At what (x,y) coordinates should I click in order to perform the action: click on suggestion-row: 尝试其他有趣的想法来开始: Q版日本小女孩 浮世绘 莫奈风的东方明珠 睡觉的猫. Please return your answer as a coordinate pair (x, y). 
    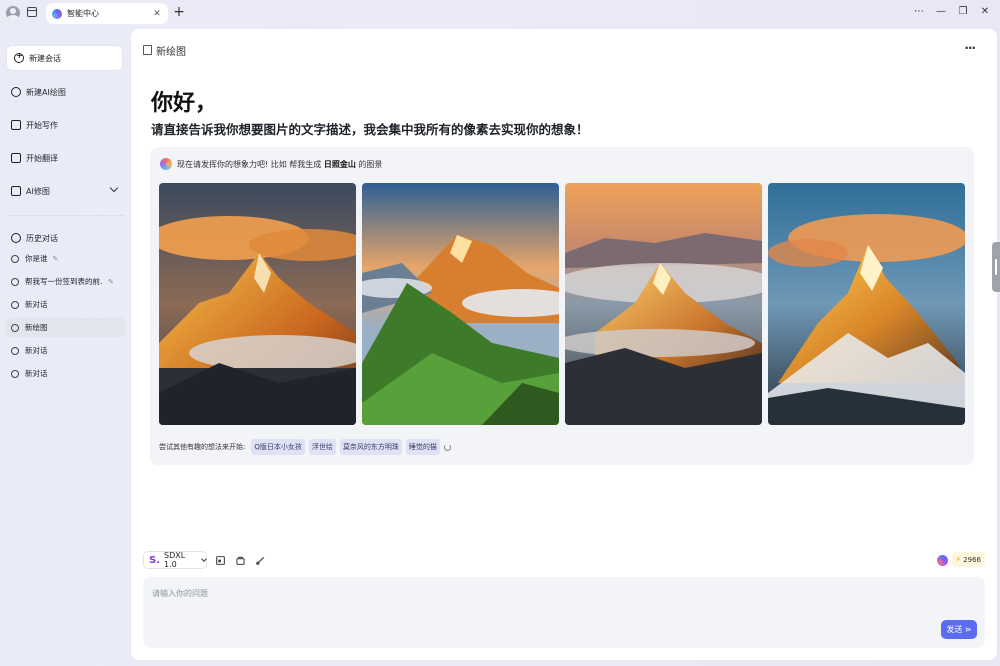
    Looking at the image, I should click on (305, 447).